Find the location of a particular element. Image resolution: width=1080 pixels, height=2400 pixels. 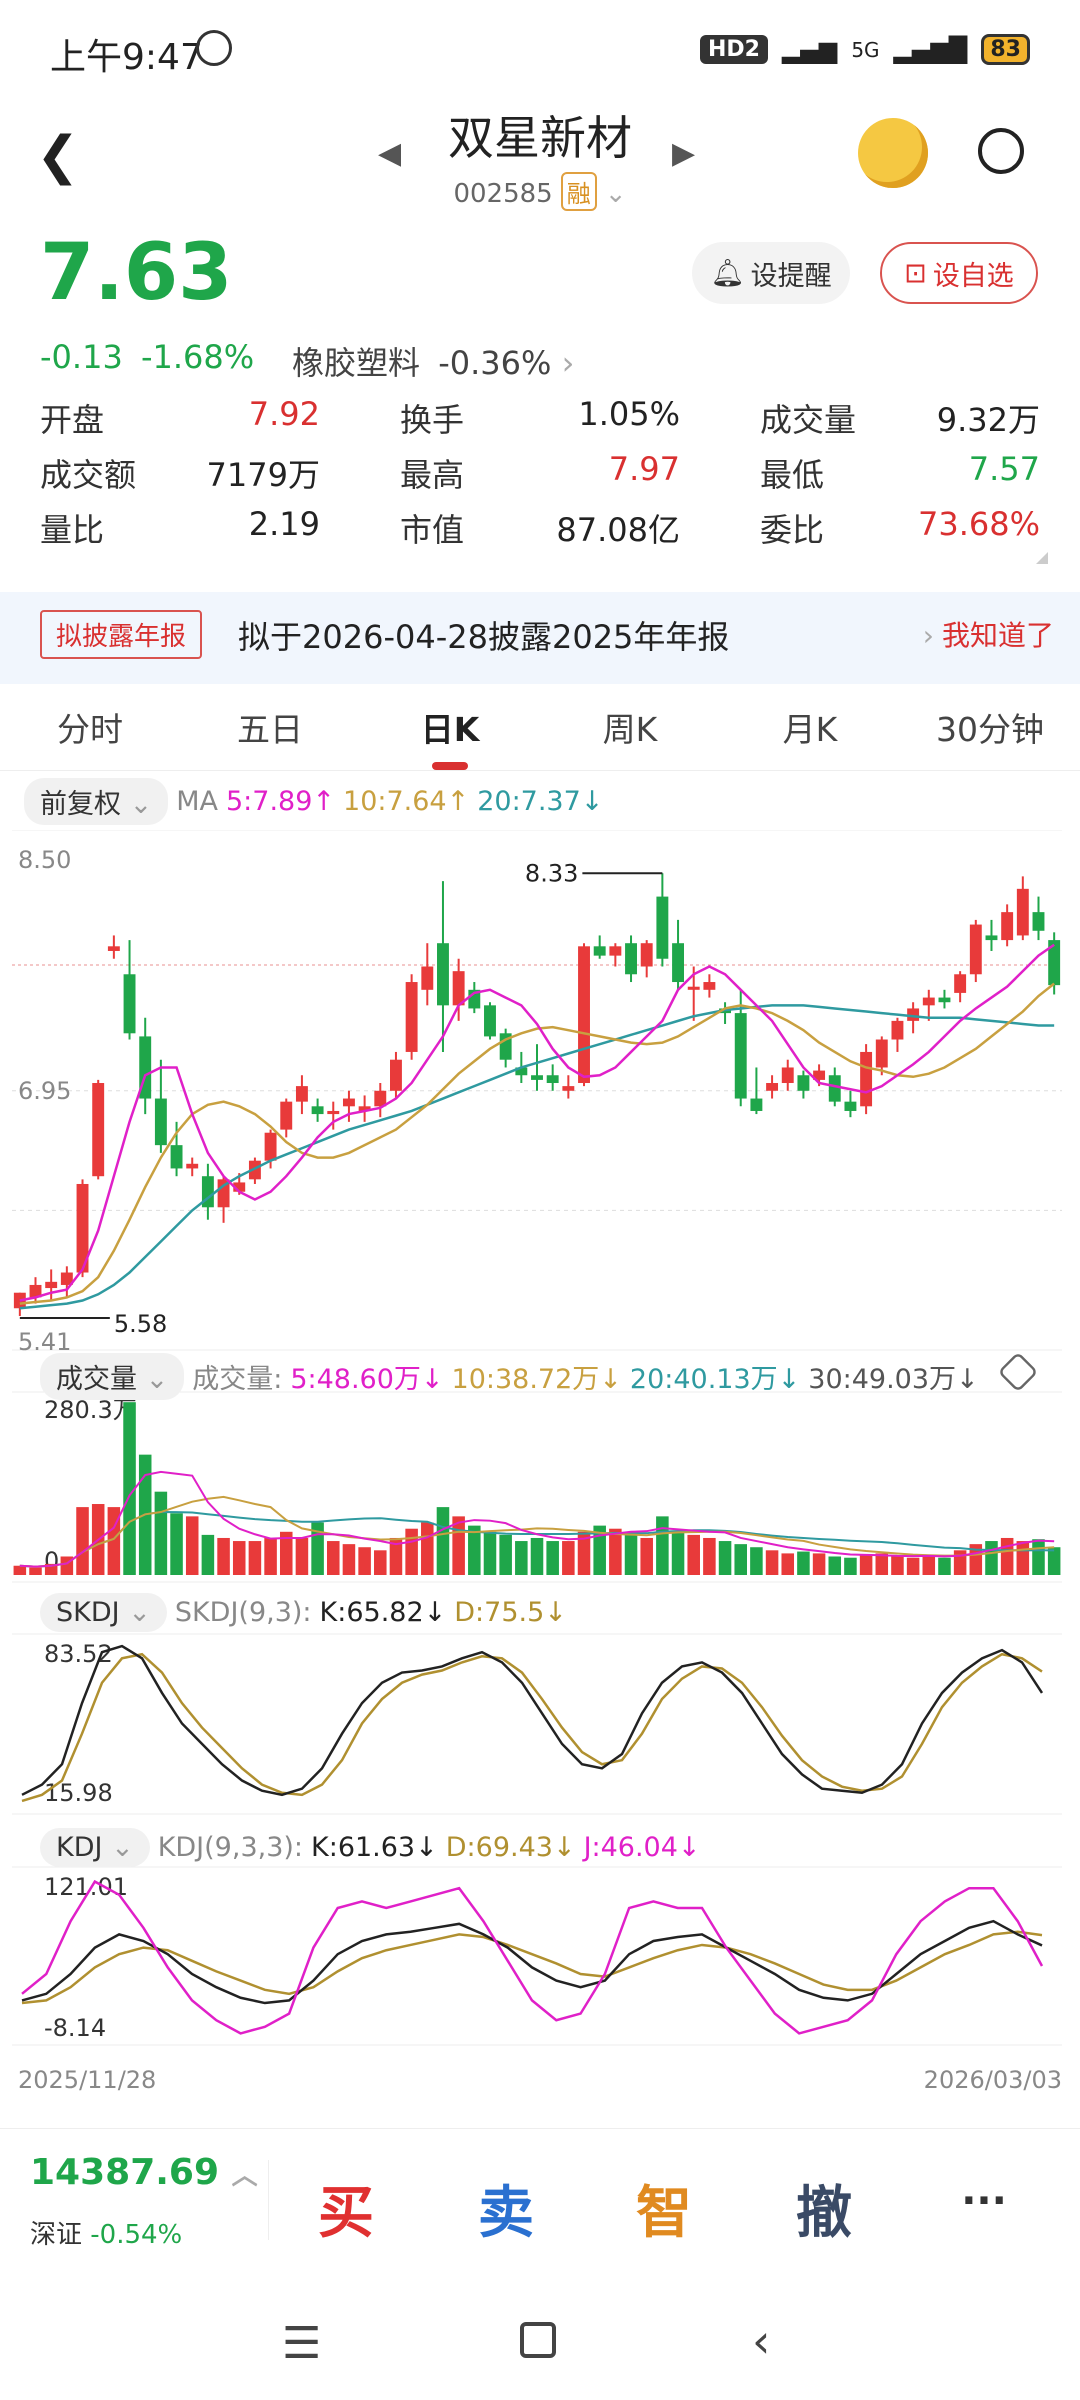

quote-value: 7.97 is located at coordinates (644, 469).